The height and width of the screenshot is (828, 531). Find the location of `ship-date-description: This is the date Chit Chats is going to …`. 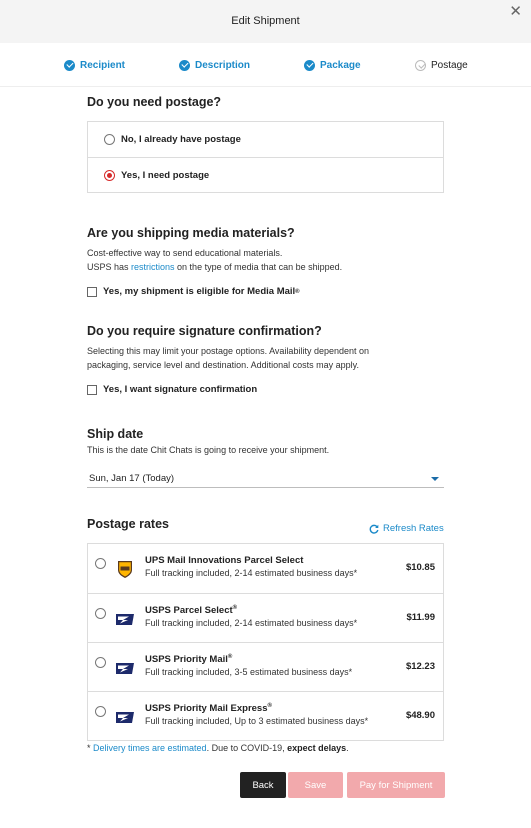

ship-date-description: This is the date Chit Chats is going to … is located at coordinates (208, 450).